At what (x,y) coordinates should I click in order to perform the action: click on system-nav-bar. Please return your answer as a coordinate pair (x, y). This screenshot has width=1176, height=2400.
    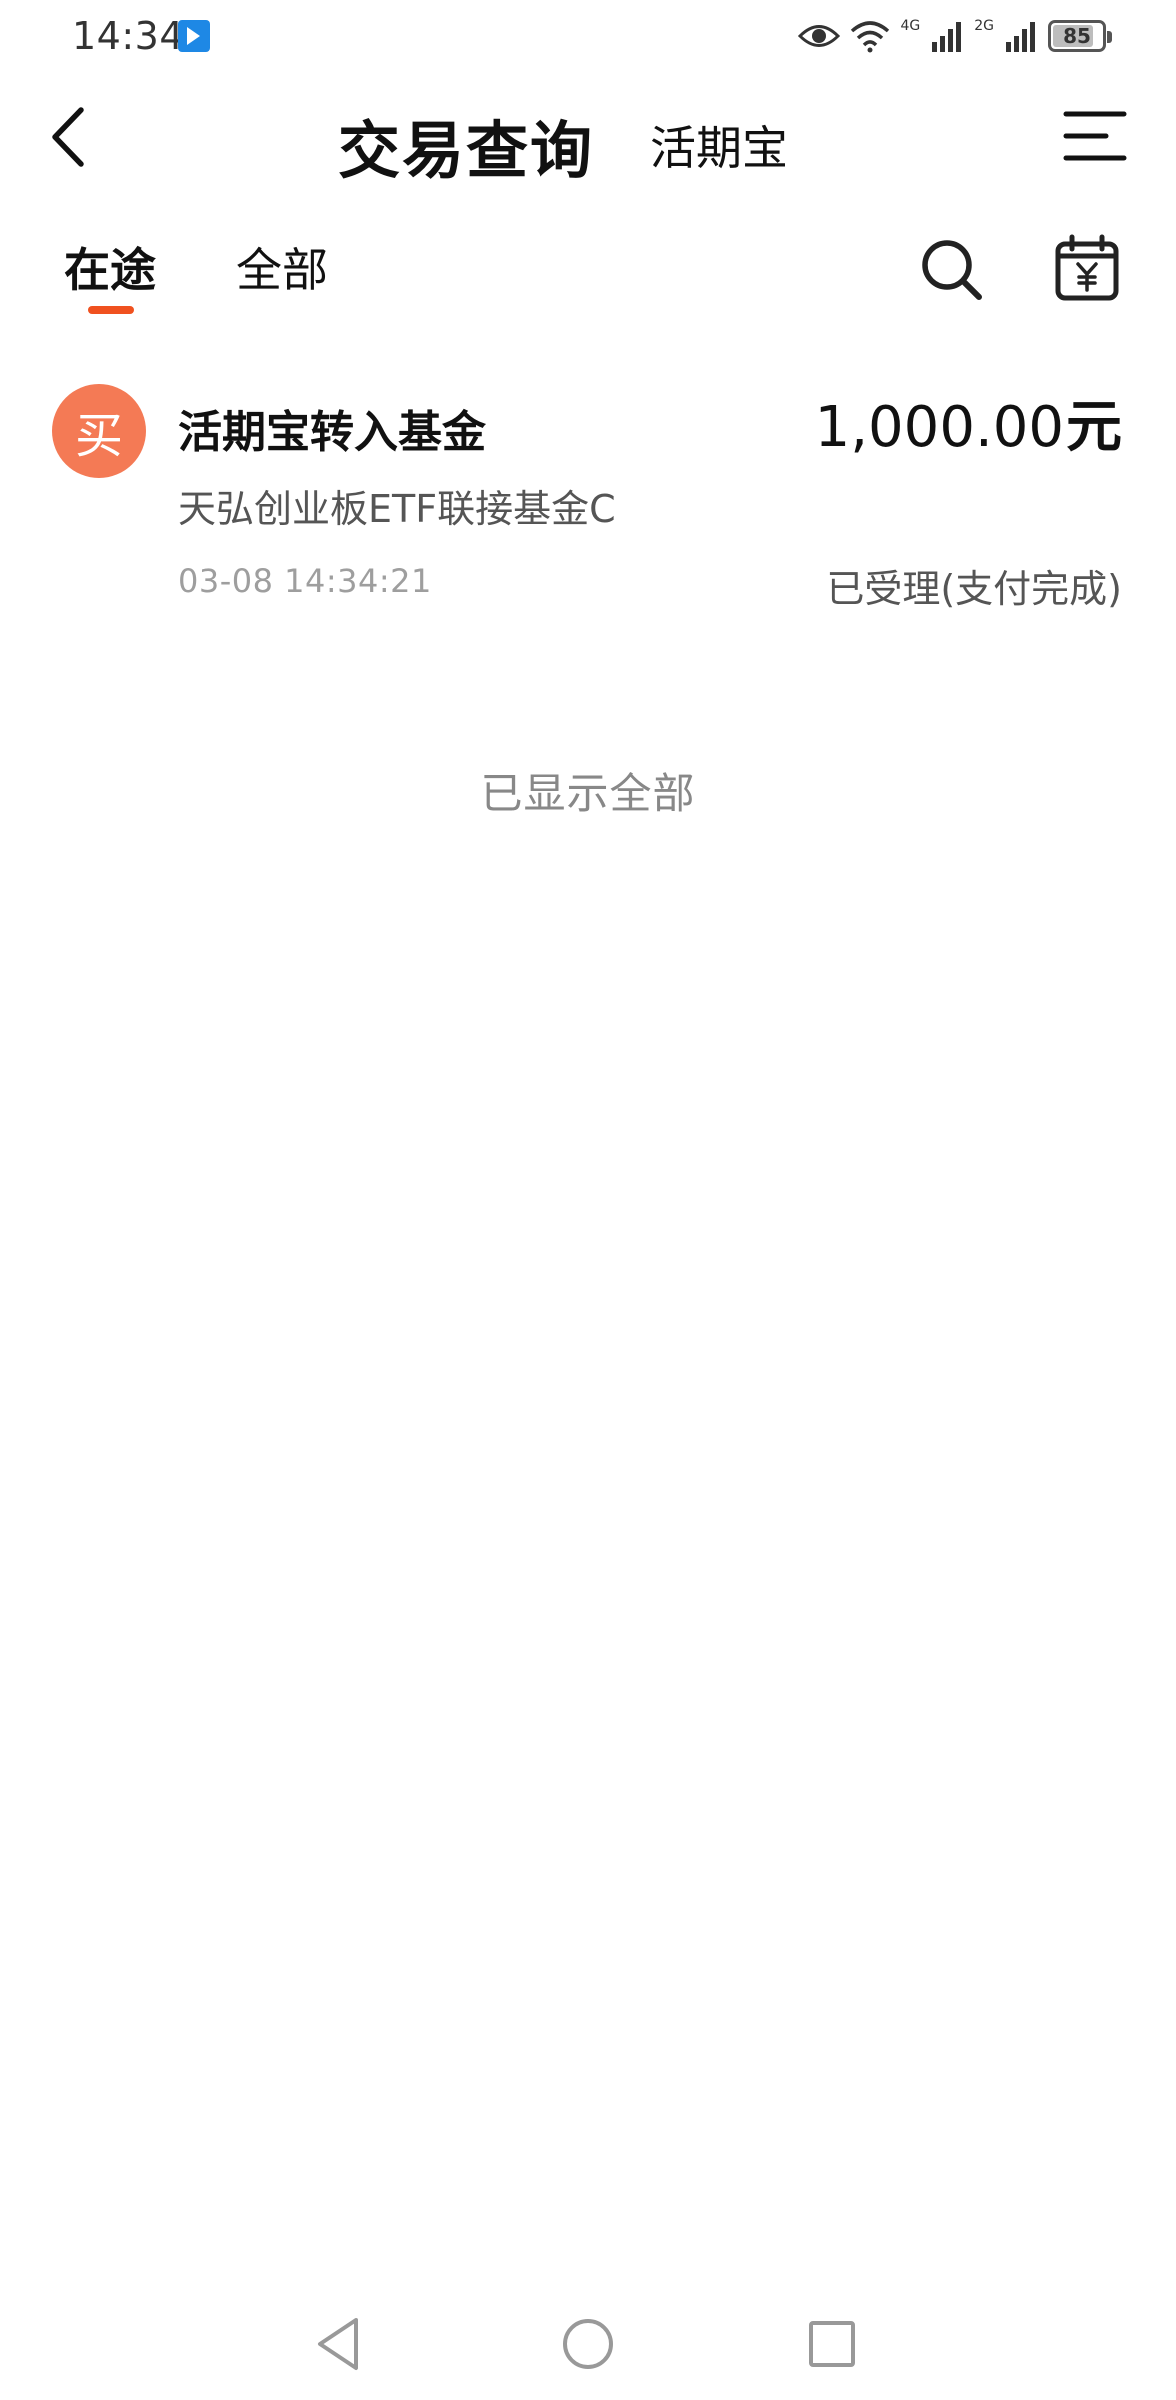
    Looking at the image, I should click on (588, 2345).